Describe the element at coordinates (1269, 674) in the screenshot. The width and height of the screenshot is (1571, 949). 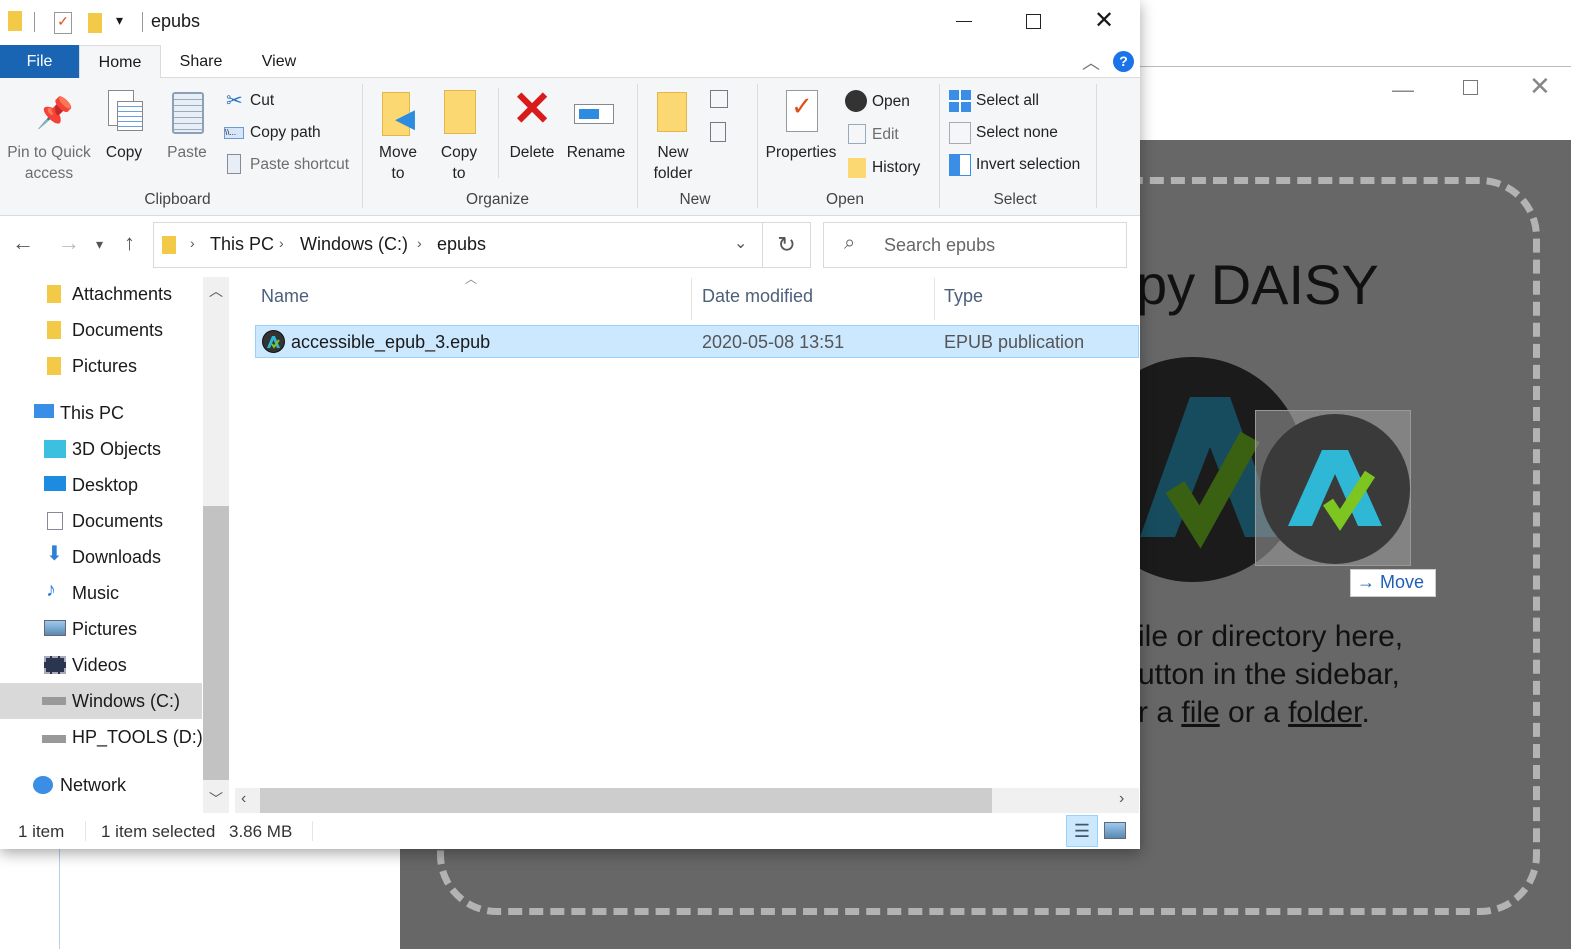
I see `instruction-line: utton in the sidebar,` at that location.